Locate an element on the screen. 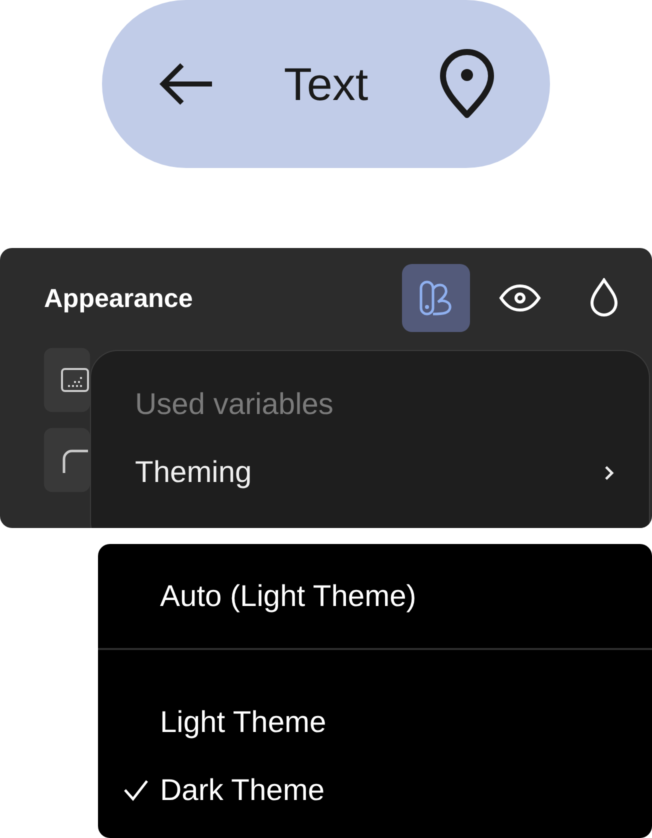 The height and width of the screenshot is (838, 652). location-button is located at coordinates (467, 84).